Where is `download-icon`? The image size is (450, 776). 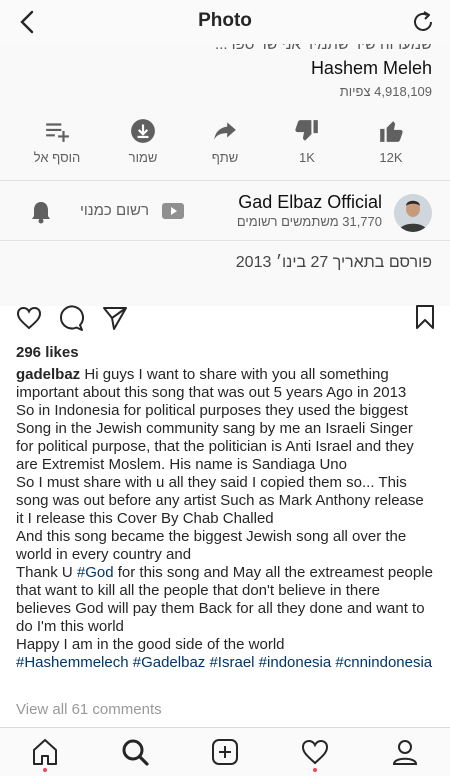
download-icon is located at coordinates (143, 131).